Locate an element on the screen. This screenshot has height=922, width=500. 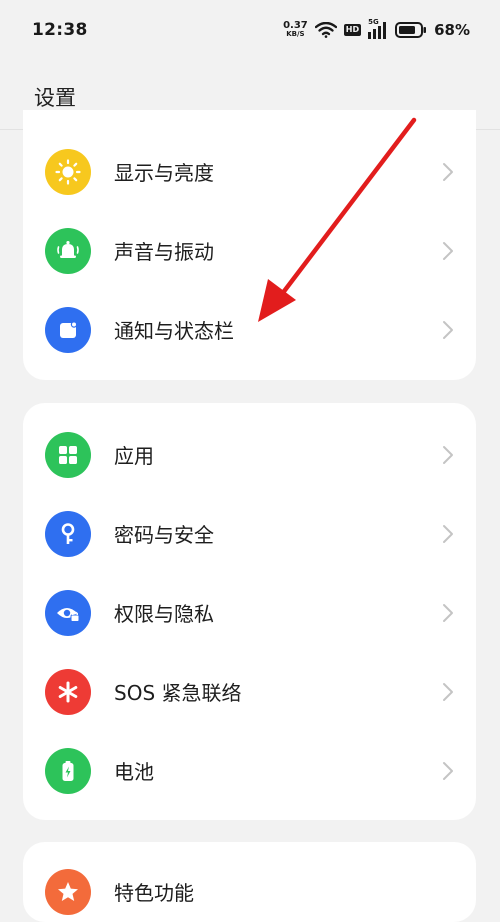
cellular-signal-icon: 5G is located at coordinates (378, 28).